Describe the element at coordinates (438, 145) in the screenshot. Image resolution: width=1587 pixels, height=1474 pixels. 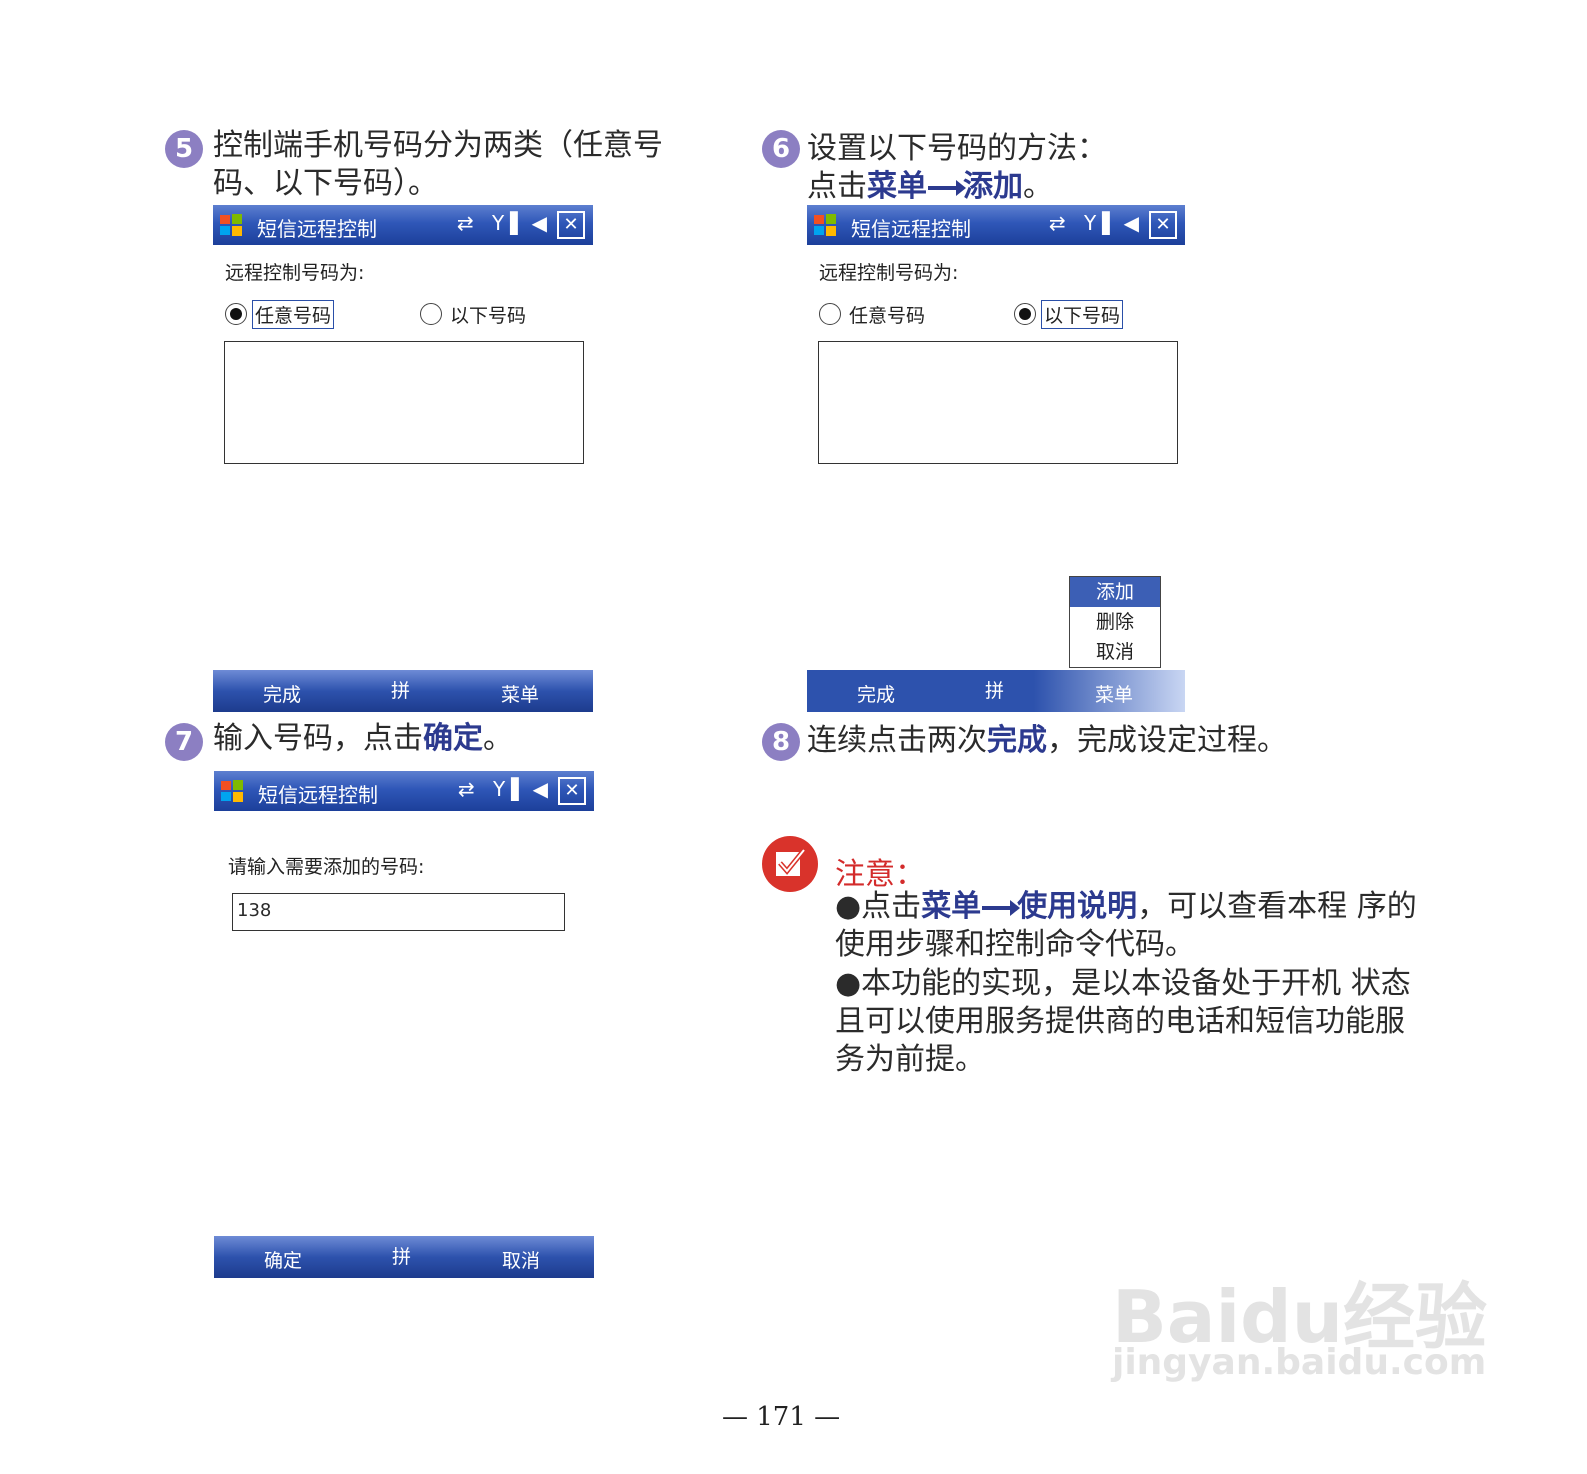
I see `step-5-line1: 控制端手机号码分为两类（任意号` at that location.